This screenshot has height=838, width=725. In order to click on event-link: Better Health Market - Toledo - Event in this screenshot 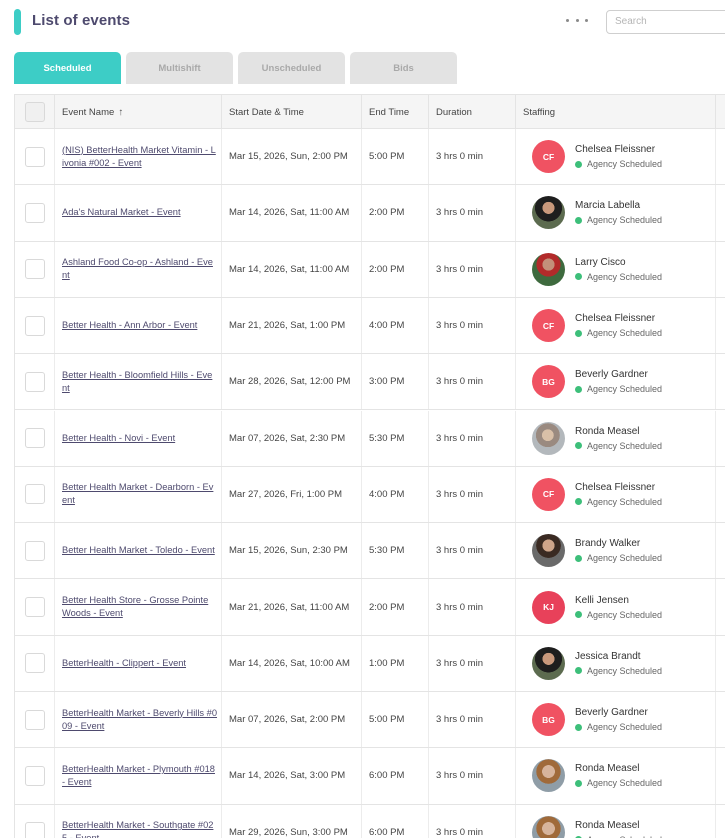, I will do `click(140, 550)`.